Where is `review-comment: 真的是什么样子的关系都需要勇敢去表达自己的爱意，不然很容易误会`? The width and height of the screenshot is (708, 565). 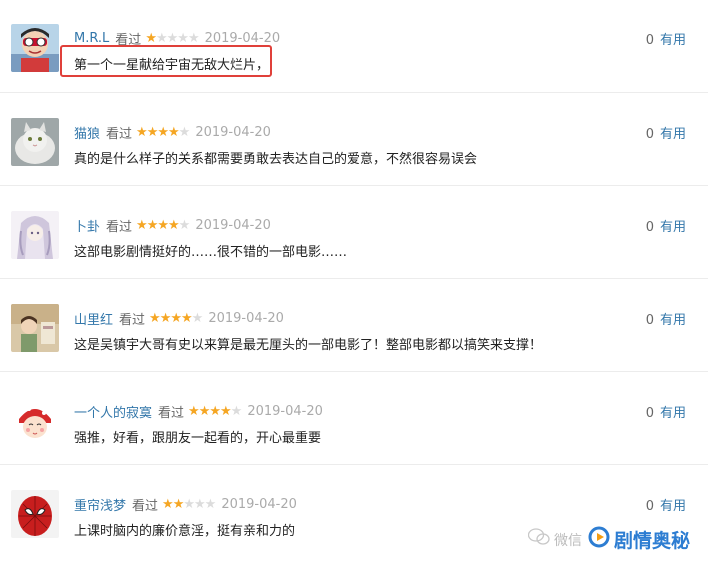 review-comment: 真的是什么样子的关系都需要勇敢去表达自己的爱意，不然很容易误会 is located at coordinates (276, 159).